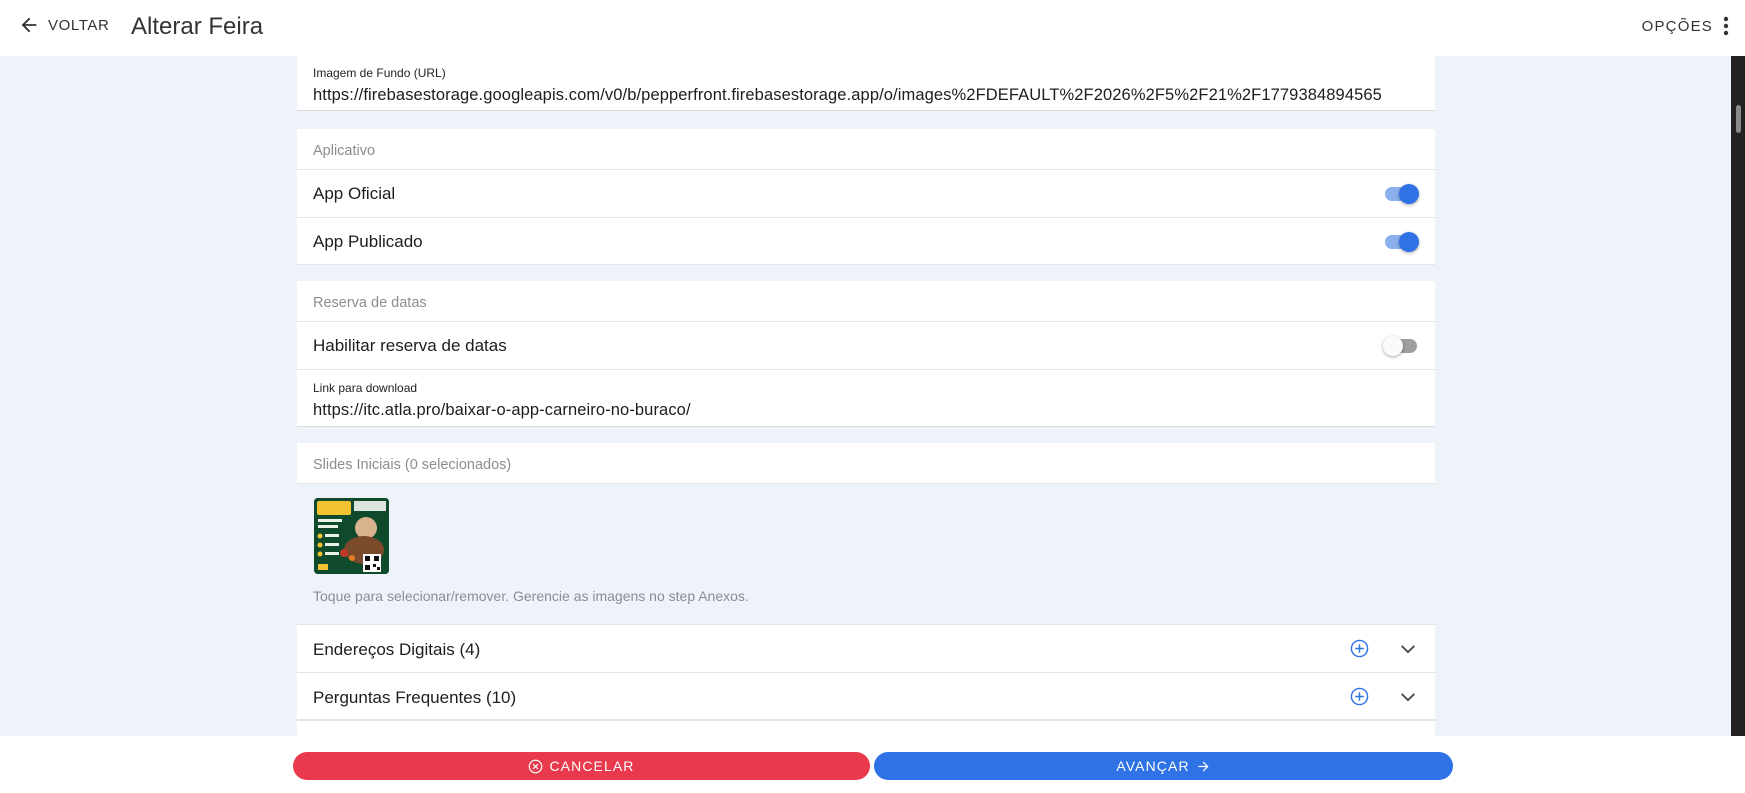 This screenshot has height=793, width=1745. What do you see at coordinates (866, 345) in the screenshot?
I see `enable-reservation-row: Habilitar reserva de datas` at bounding box center [866, 345].